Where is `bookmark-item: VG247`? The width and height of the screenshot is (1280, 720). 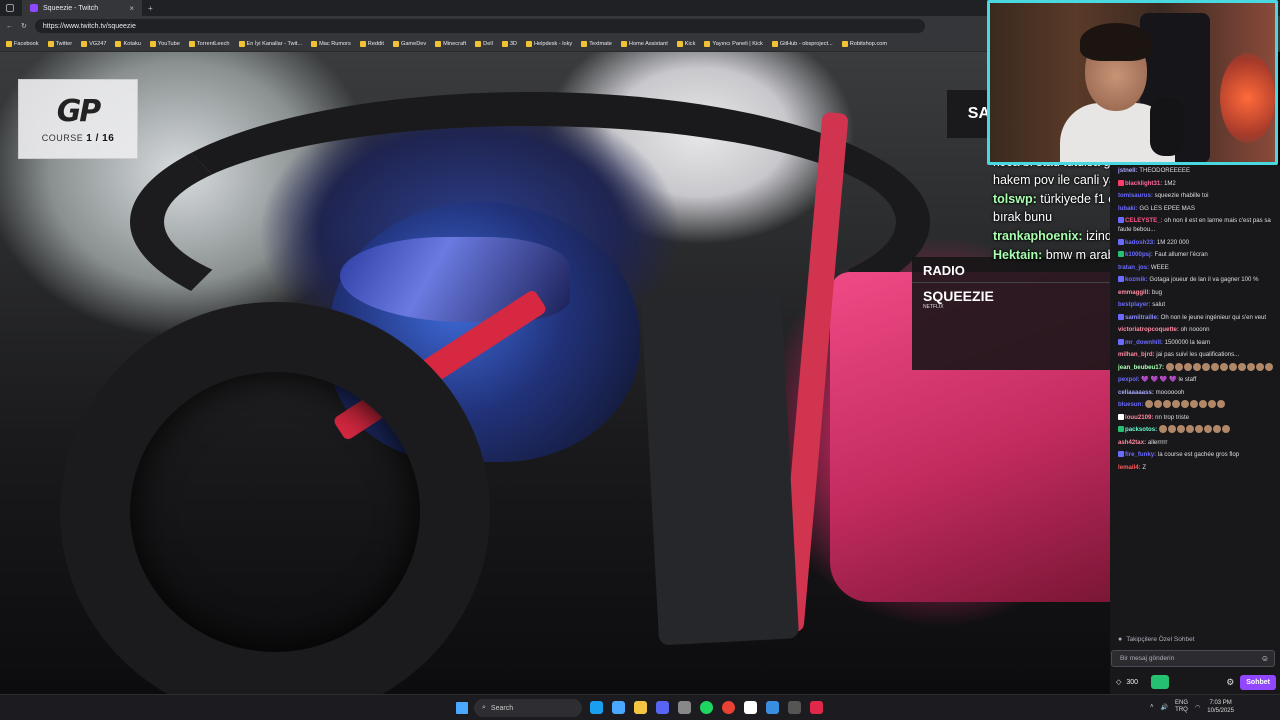 bookmark-item: VG247 is located at coordinates (93, 43).